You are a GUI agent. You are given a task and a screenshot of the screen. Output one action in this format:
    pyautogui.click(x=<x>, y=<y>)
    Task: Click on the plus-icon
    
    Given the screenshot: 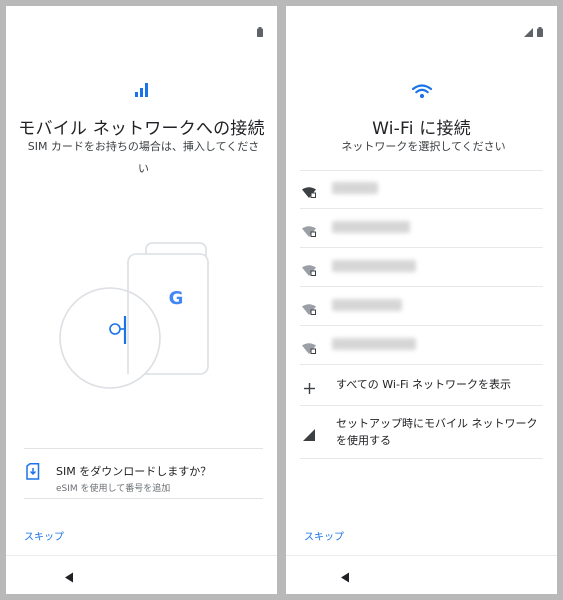 What is the action you would take?
    pyautogui.click(x=309, y=388)
    